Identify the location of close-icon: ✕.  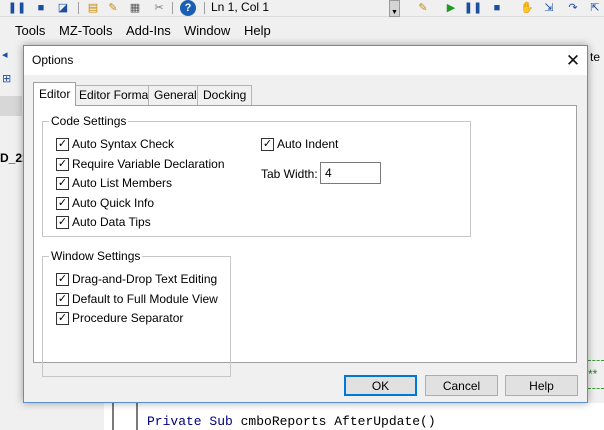
(573, 60).